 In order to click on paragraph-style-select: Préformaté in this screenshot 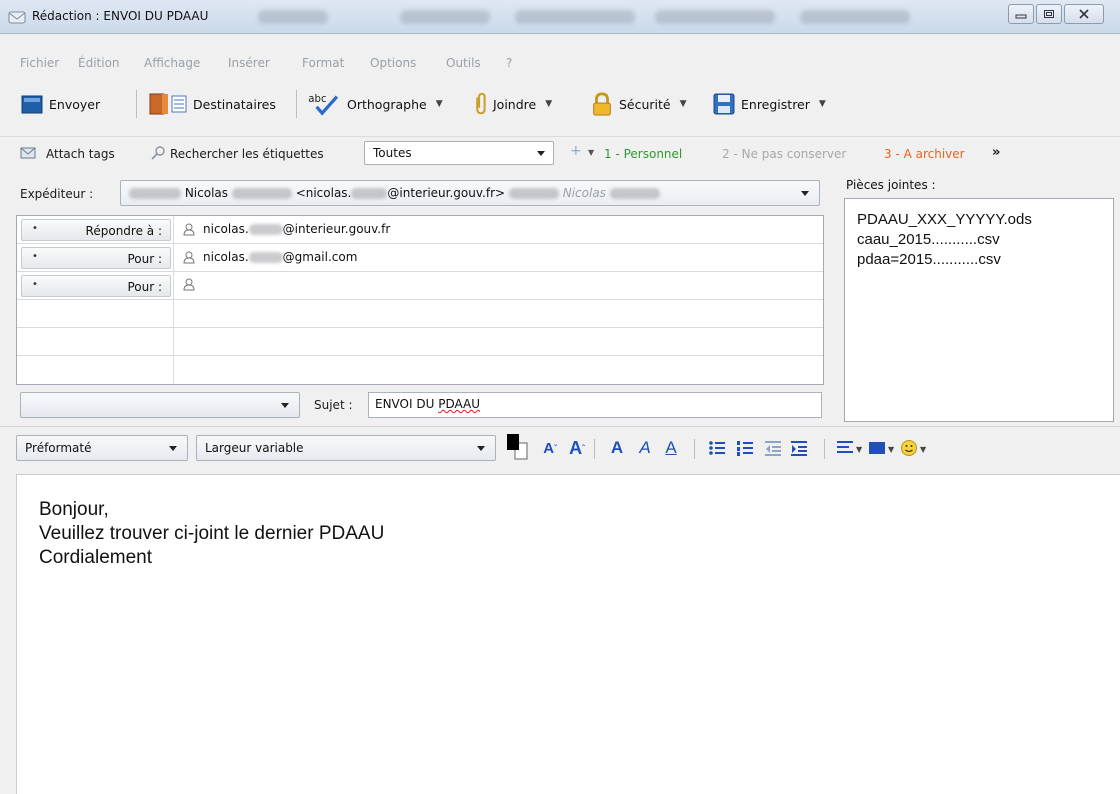, I will do `click(102, 448)`.